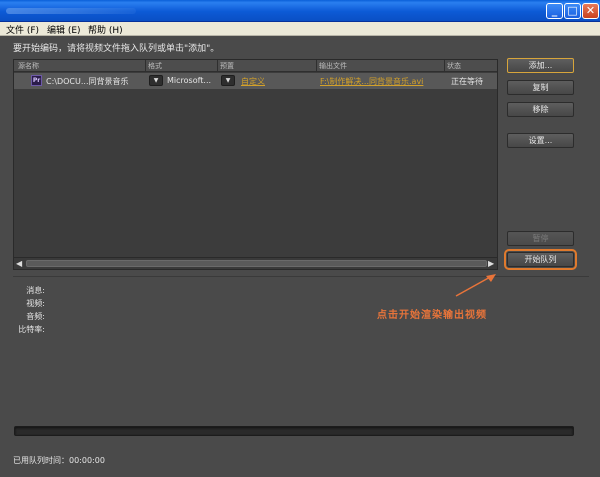 This screenshot has height=477, width=600. What do you see at coordinates (19, 263) in the screenshot?
I see `scroll-left-icon: ◀` at bounding box center [19, 263].